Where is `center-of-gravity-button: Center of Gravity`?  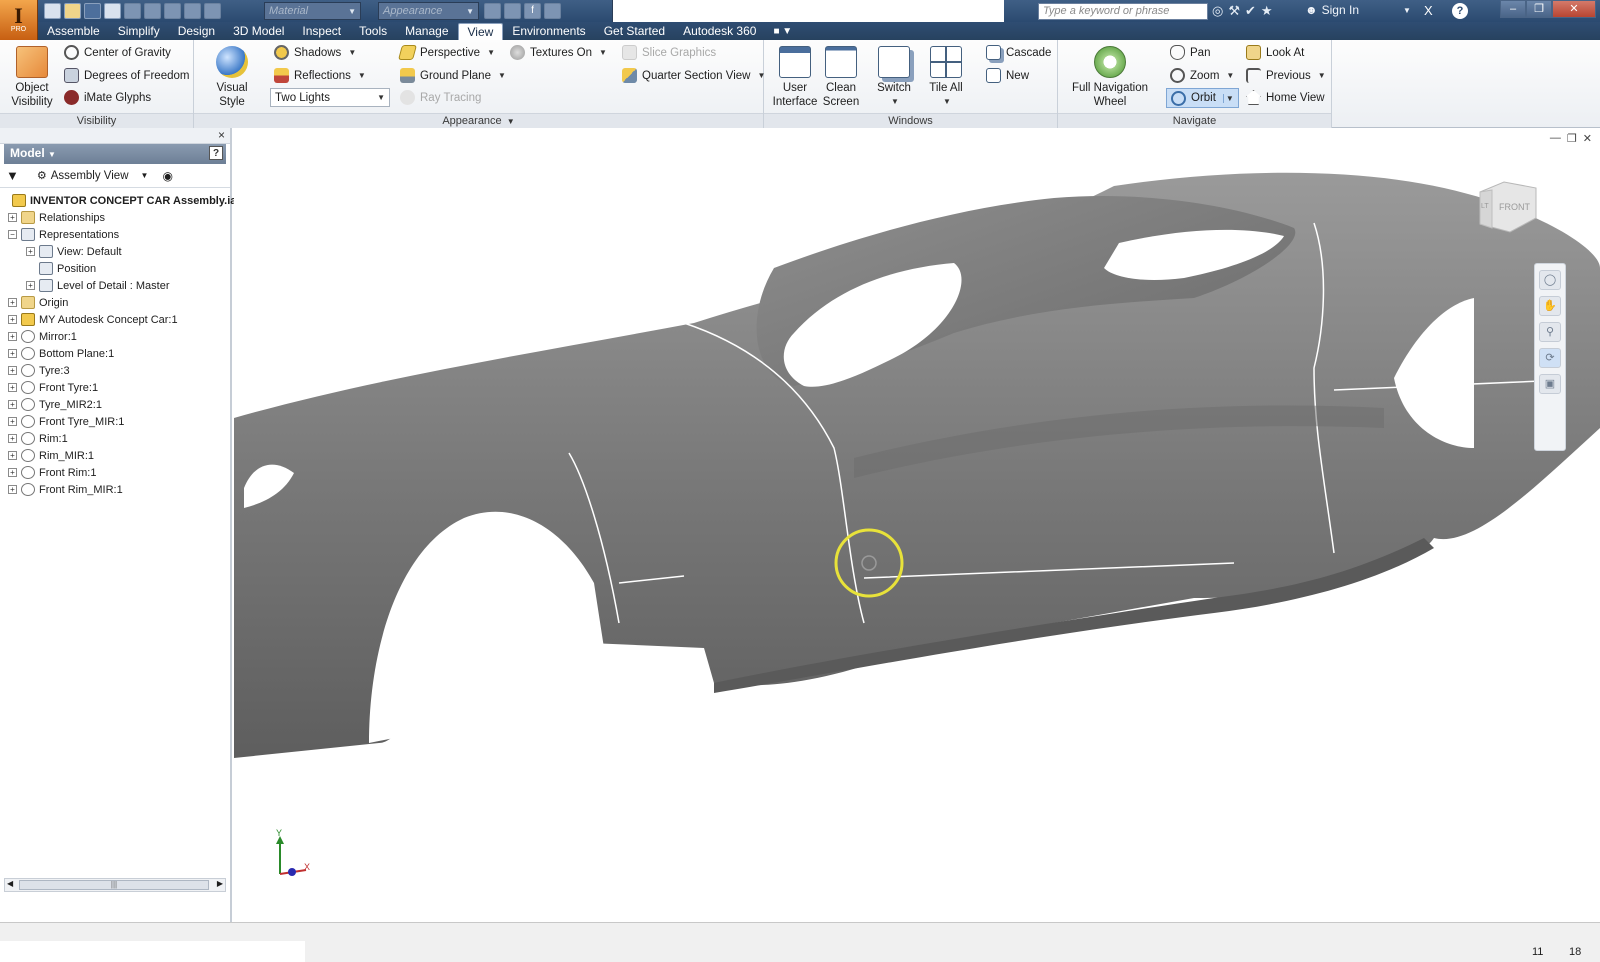
center-of-gravity-button: Center of Gravity is located at coordinates (117, 52).